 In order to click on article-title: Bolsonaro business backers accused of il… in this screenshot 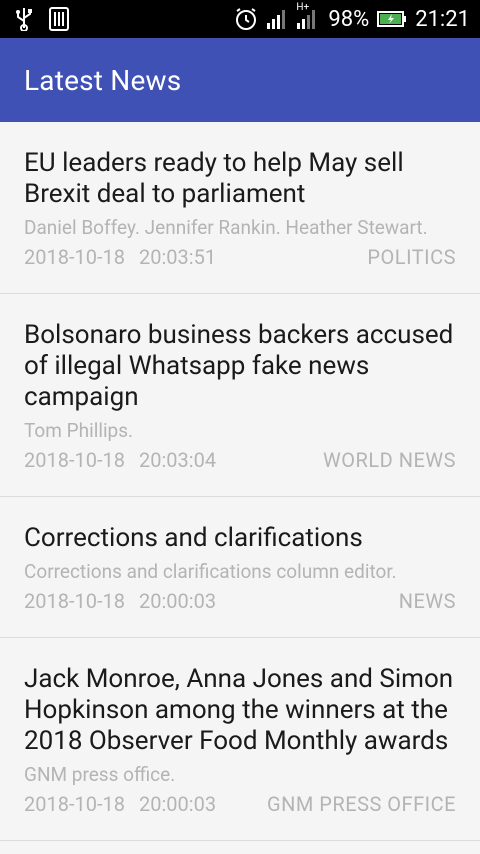, I will do `click(239, 366)`.